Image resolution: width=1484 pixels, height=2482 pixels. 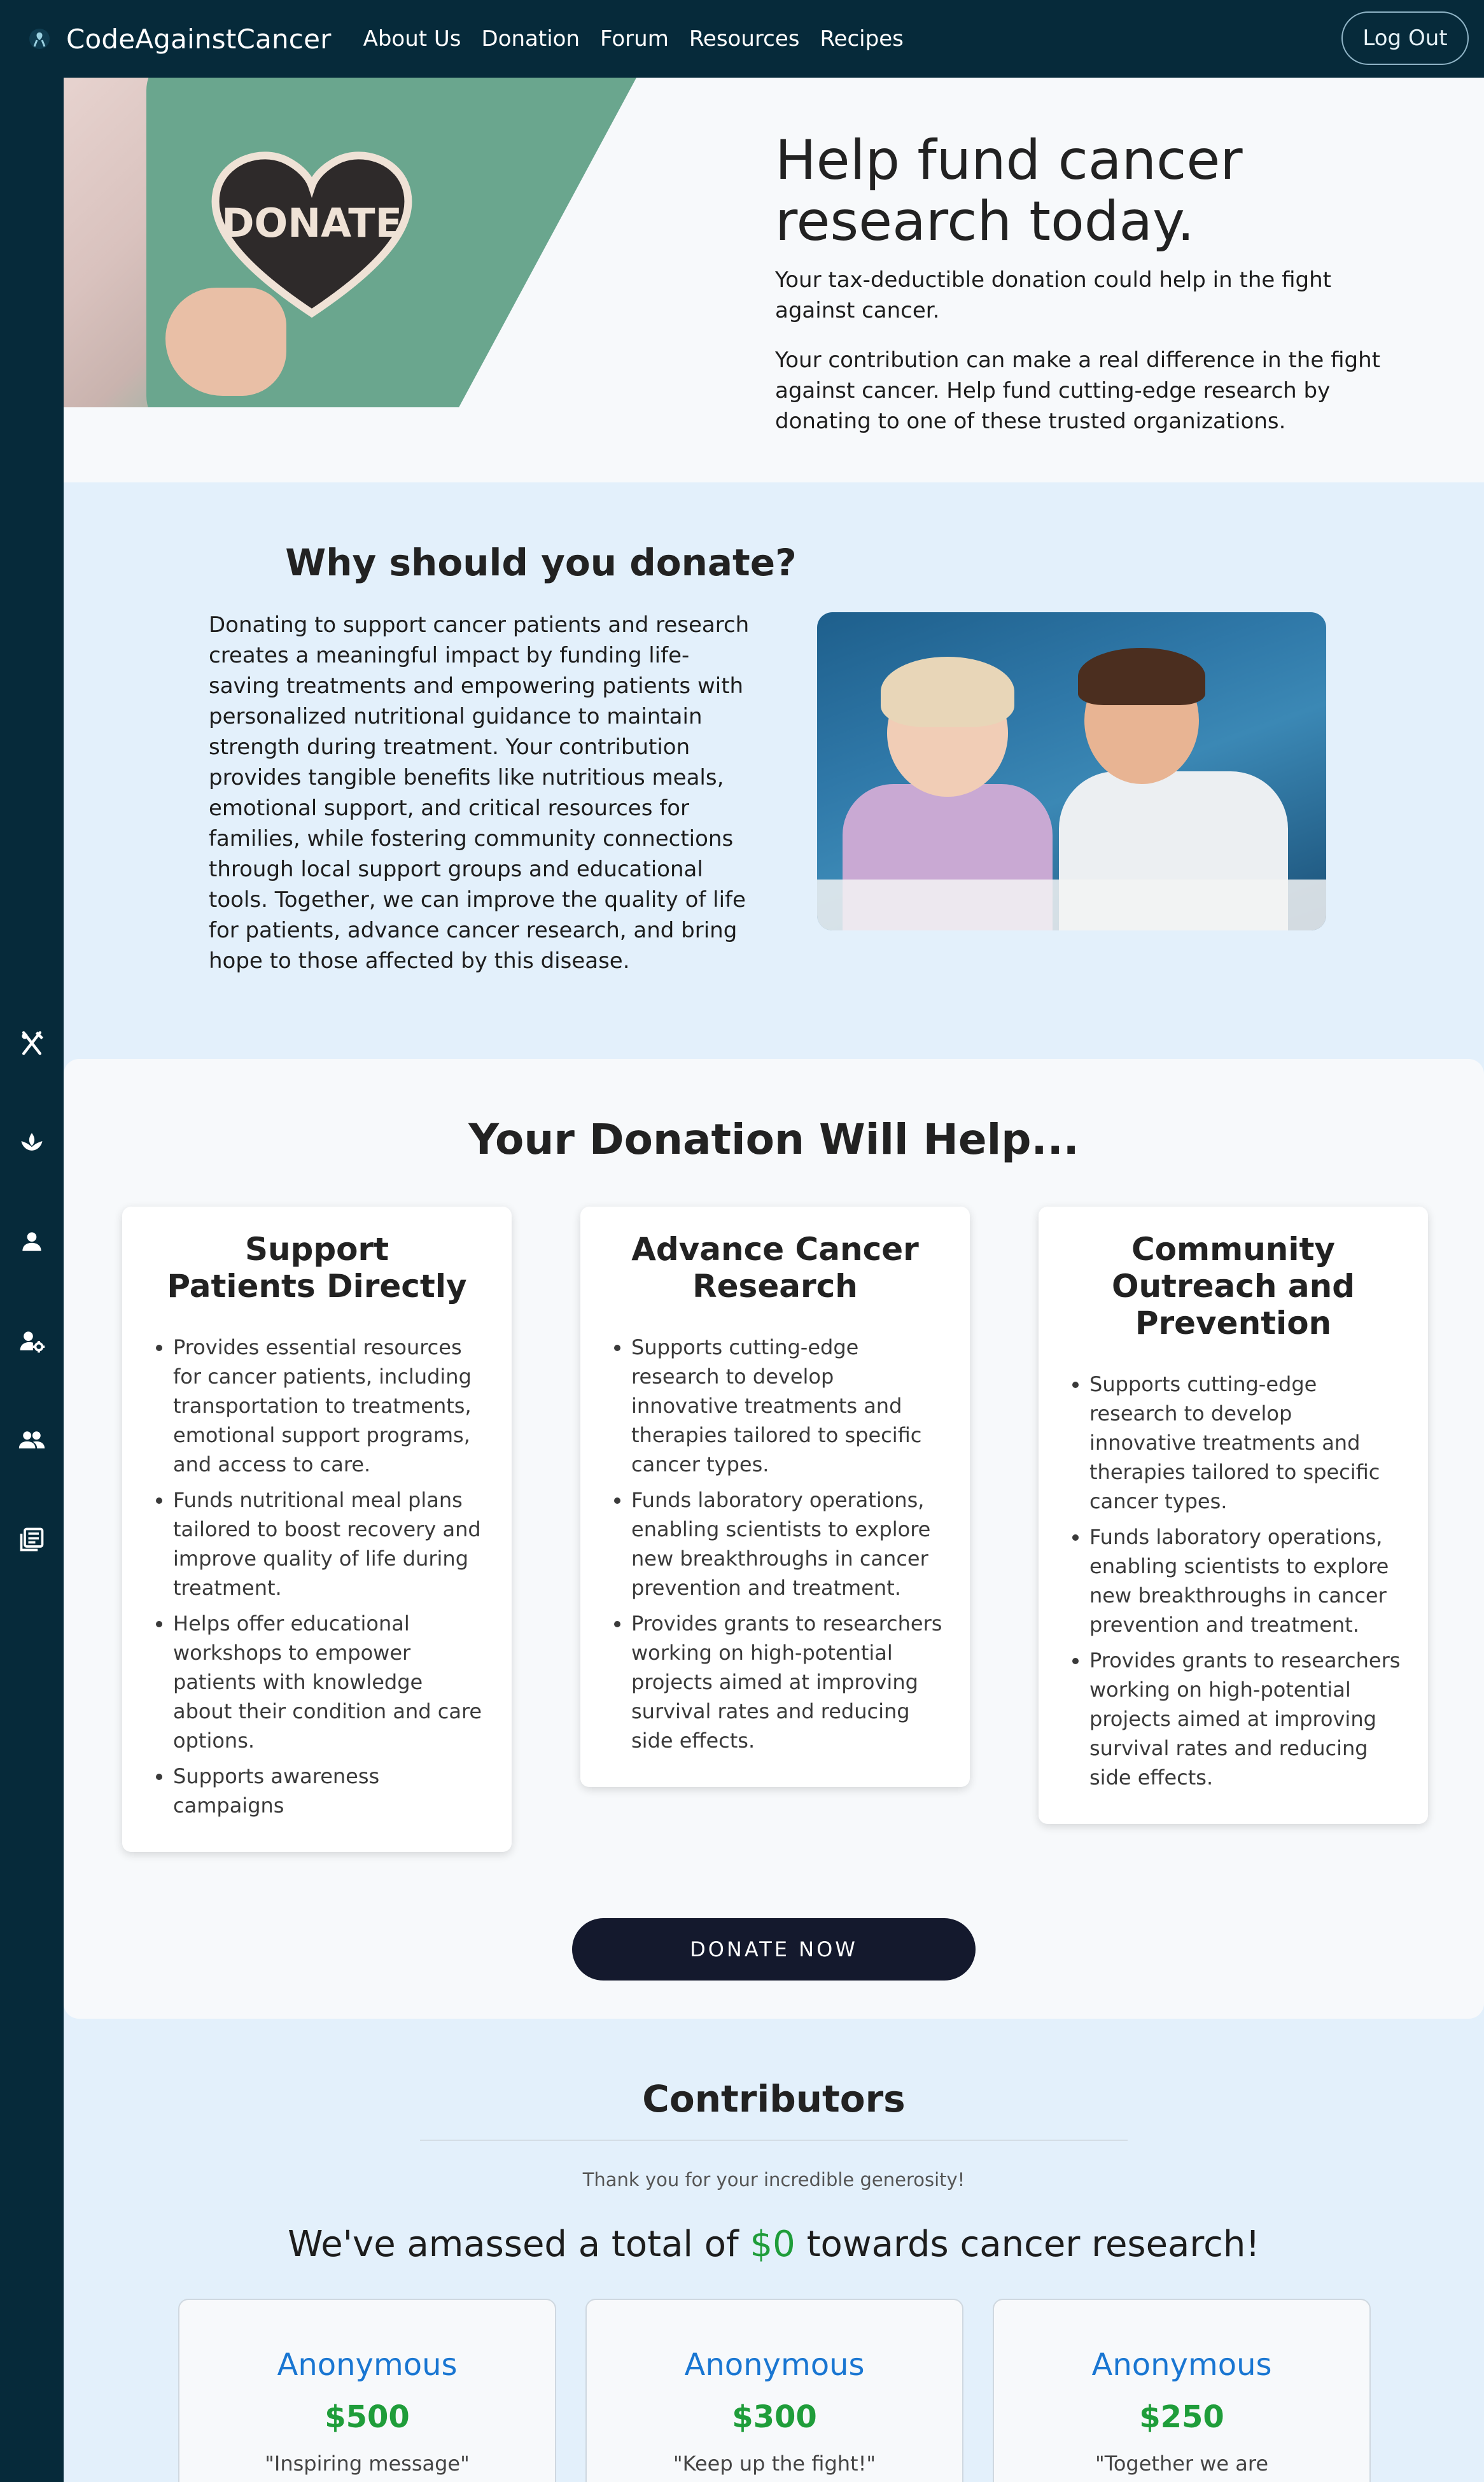 I want to click on person-settings-icon, so click(x=32, y=1341).